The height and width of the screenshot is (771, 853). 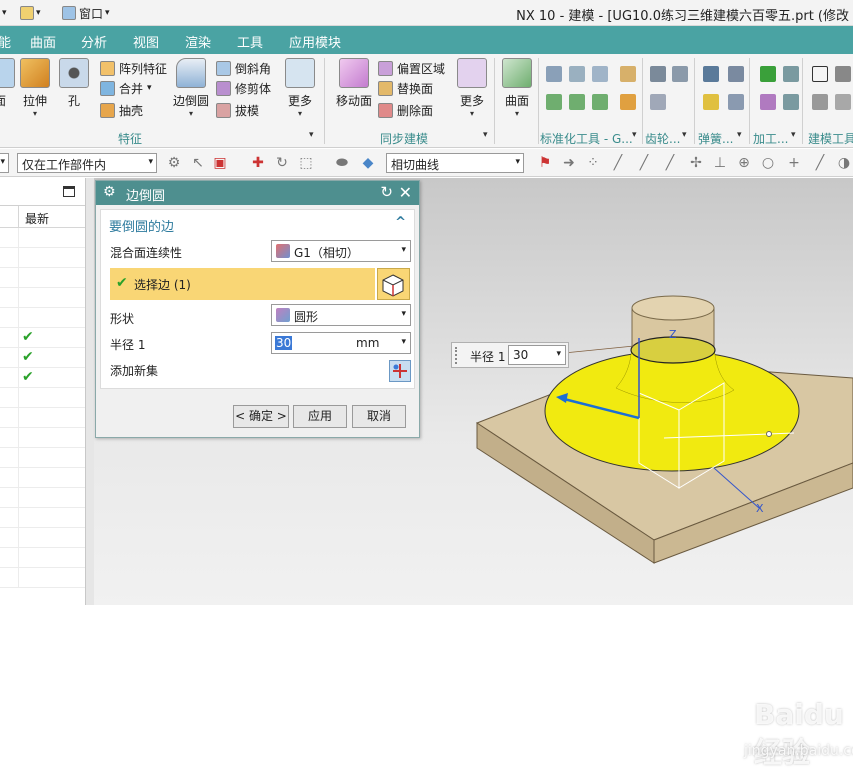 What do you see at coordinates (368, 163) in the screenshot?
I see `cube-icon: ◆` at bounding box center [368, 163].